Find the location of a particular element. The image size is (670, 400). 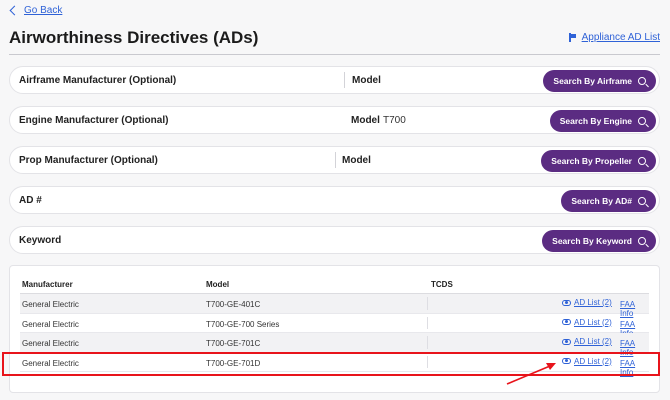

page-title: Airworthiness Directives (ADs) is located at coordinates (134, 37).